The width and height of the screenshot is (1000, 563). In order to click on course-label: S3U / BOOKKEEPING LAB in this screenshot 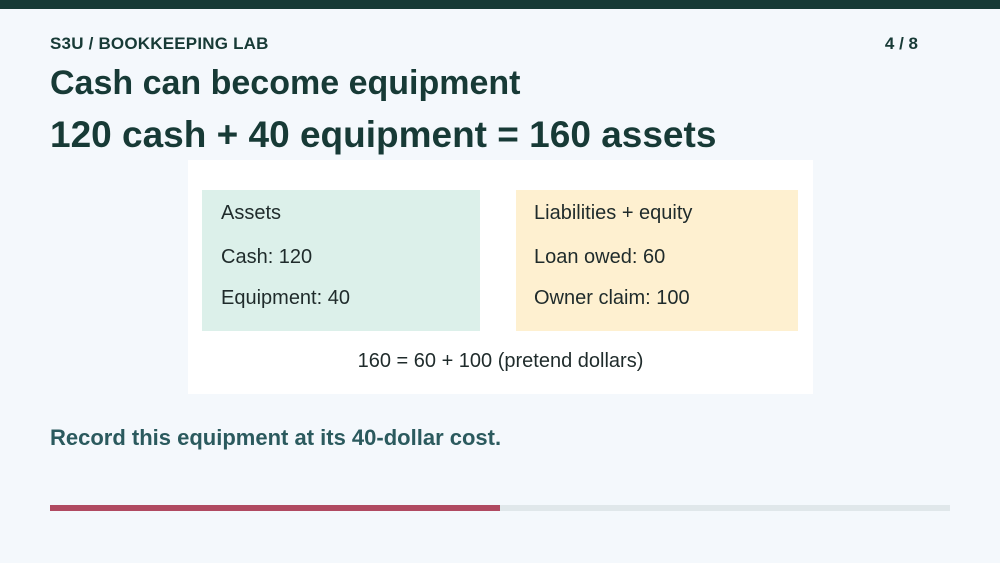, I will do `click(159, 43)`.